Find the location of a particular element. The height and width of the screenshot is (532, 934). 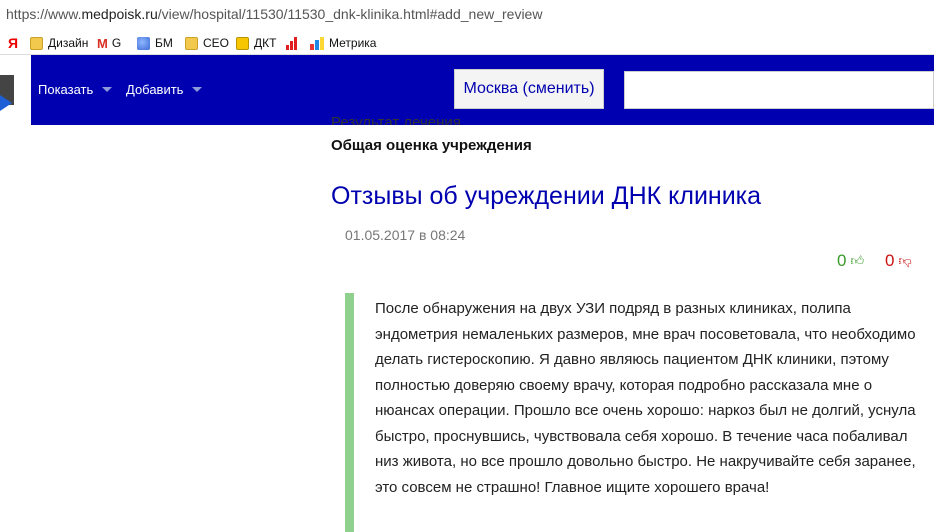

search-input is located at coordinates (779, 90).